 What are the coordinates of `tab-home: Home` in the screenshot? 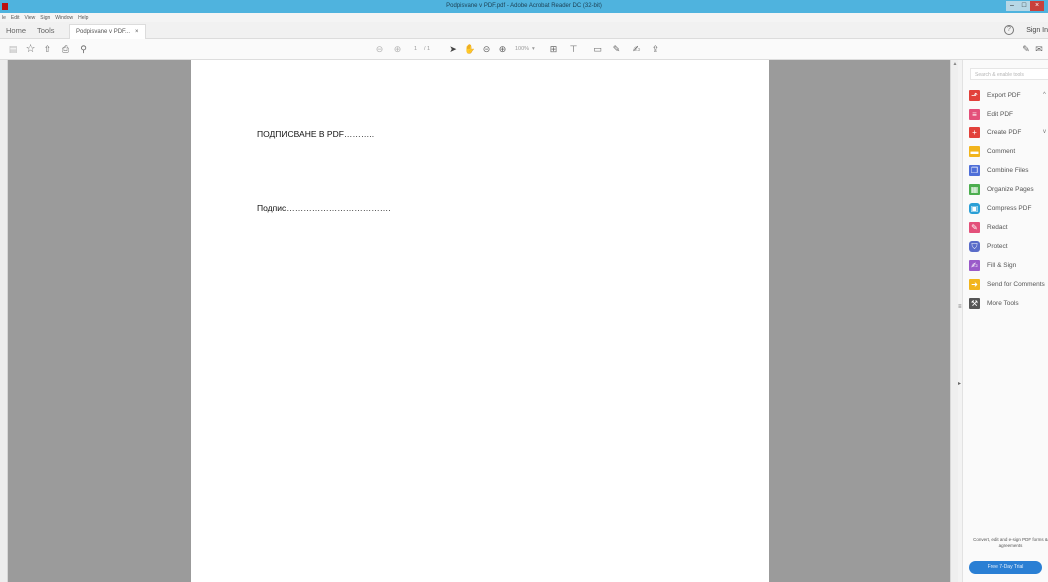 It's located at (16, 30).